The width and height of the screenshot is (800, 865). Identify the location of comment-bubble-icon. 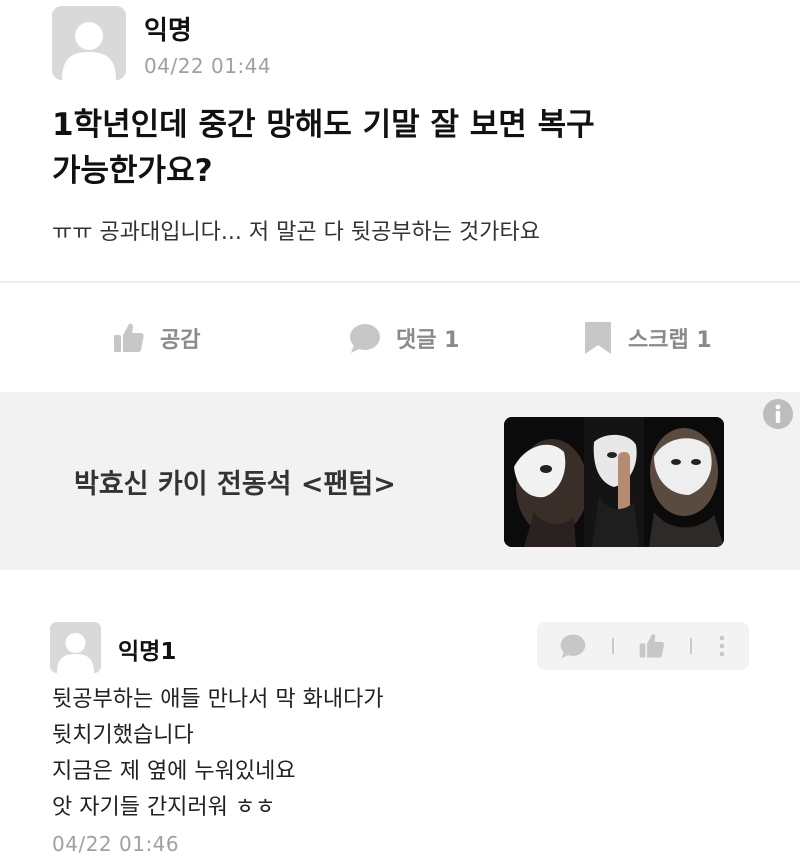
(365, 338).